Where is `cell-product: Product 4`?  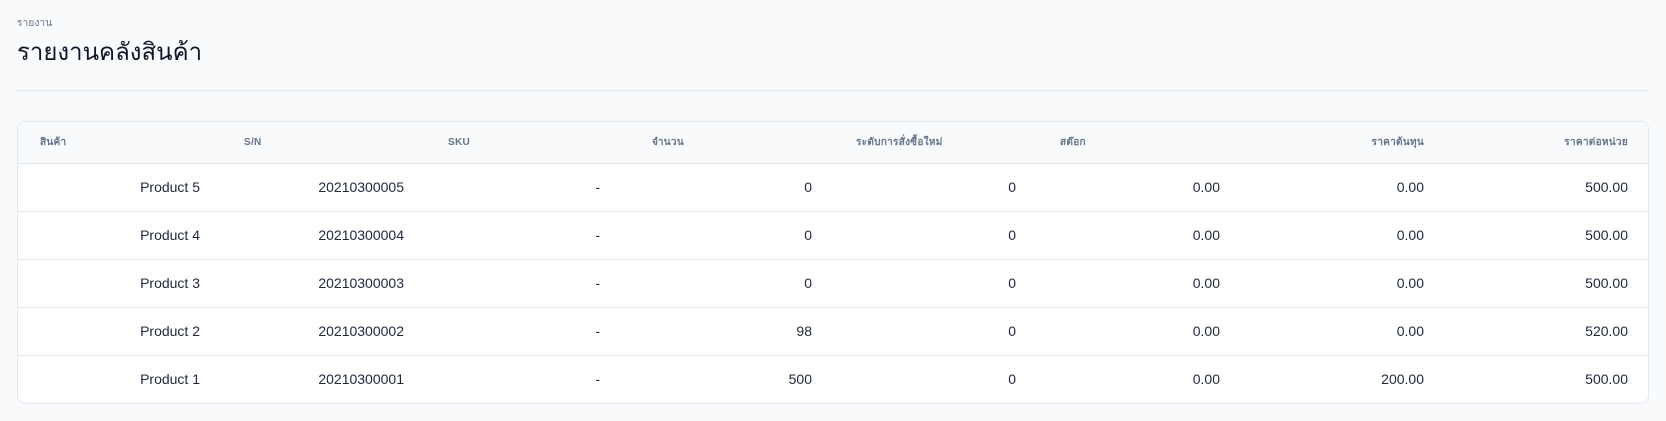 cell-product: Product 4 is located at coordinates (120, 235).